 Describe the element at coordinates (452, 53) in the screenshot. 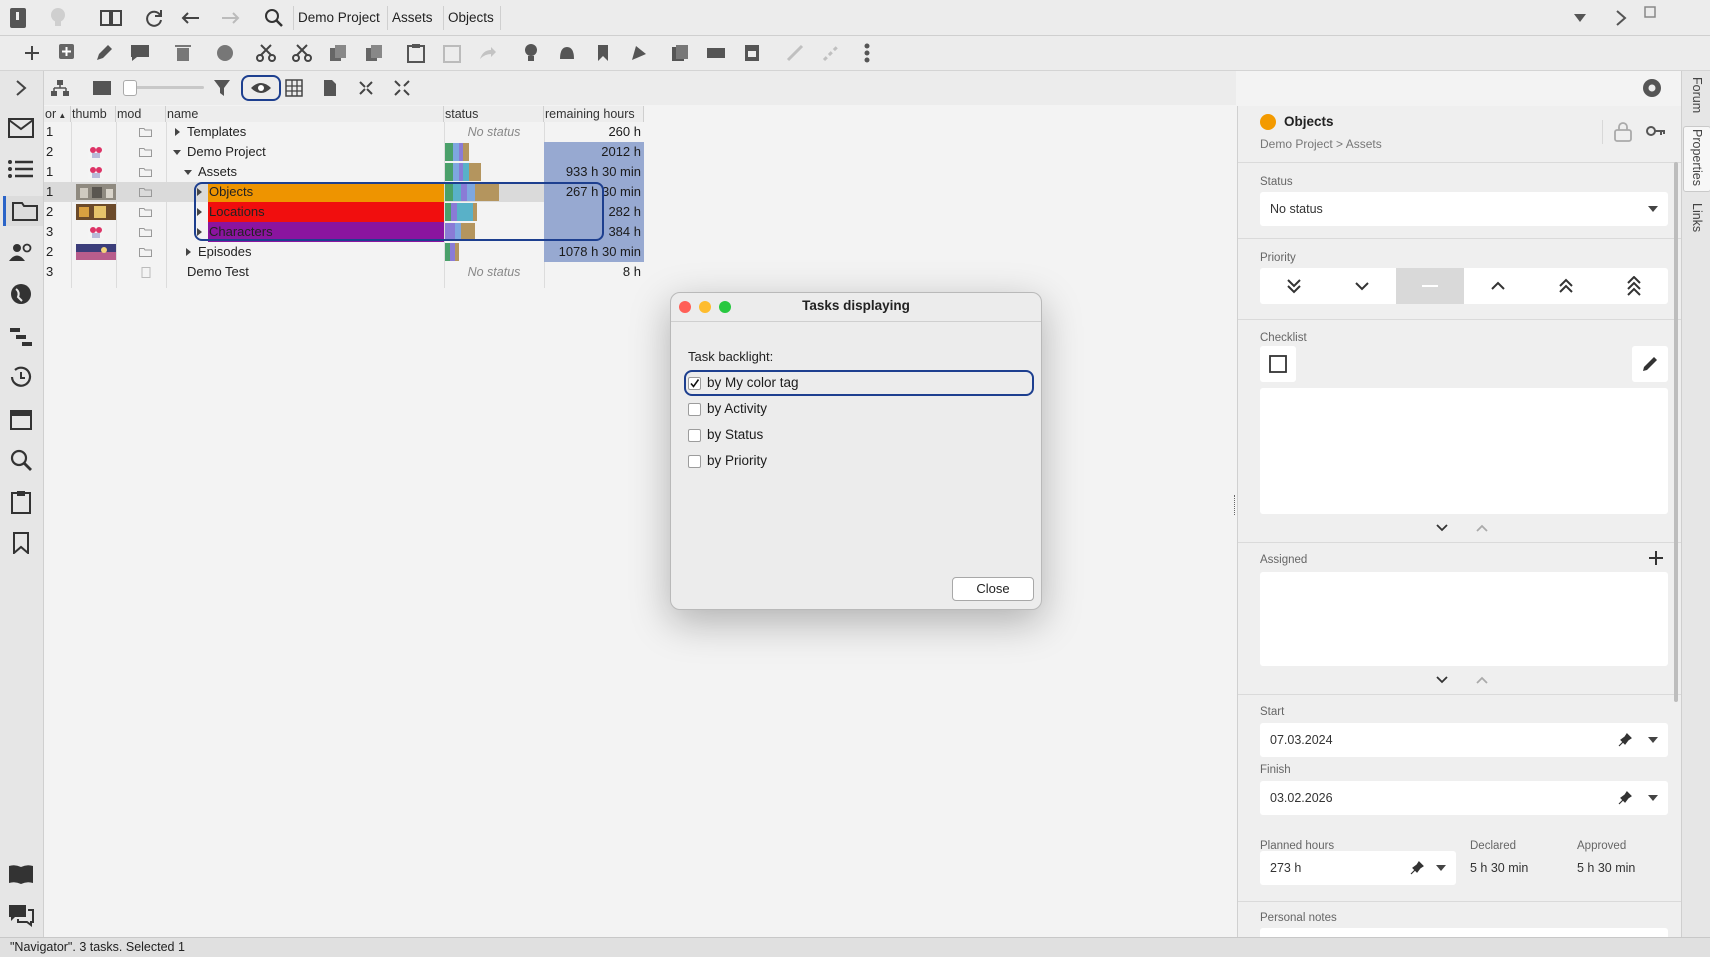

I see `paste-disabled-icon` at that location.